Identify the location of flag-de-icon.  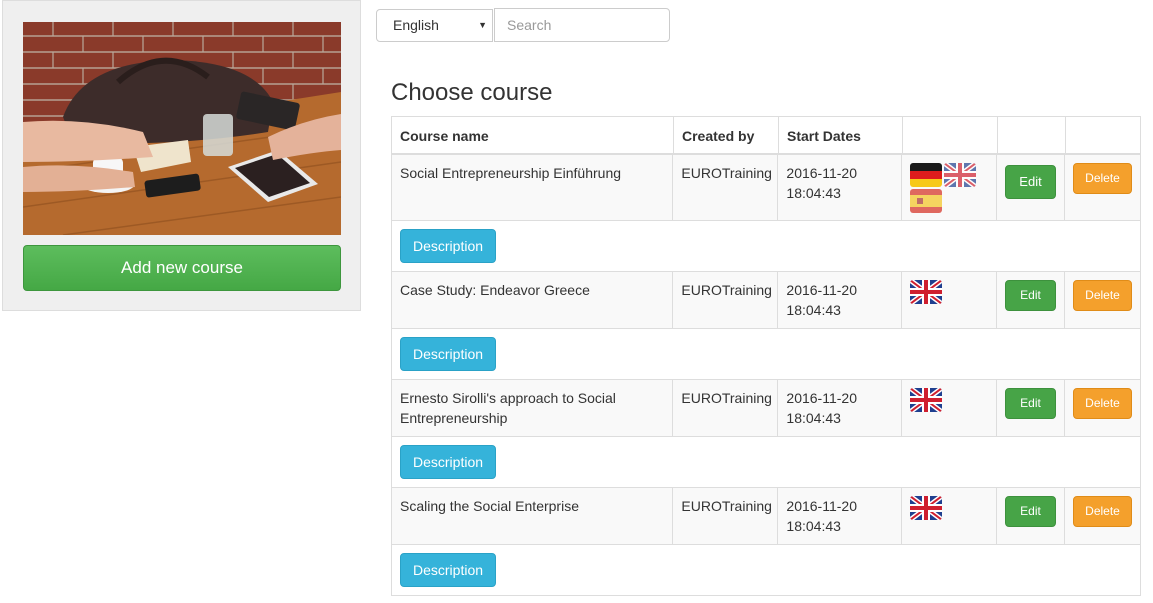
(926, 175).